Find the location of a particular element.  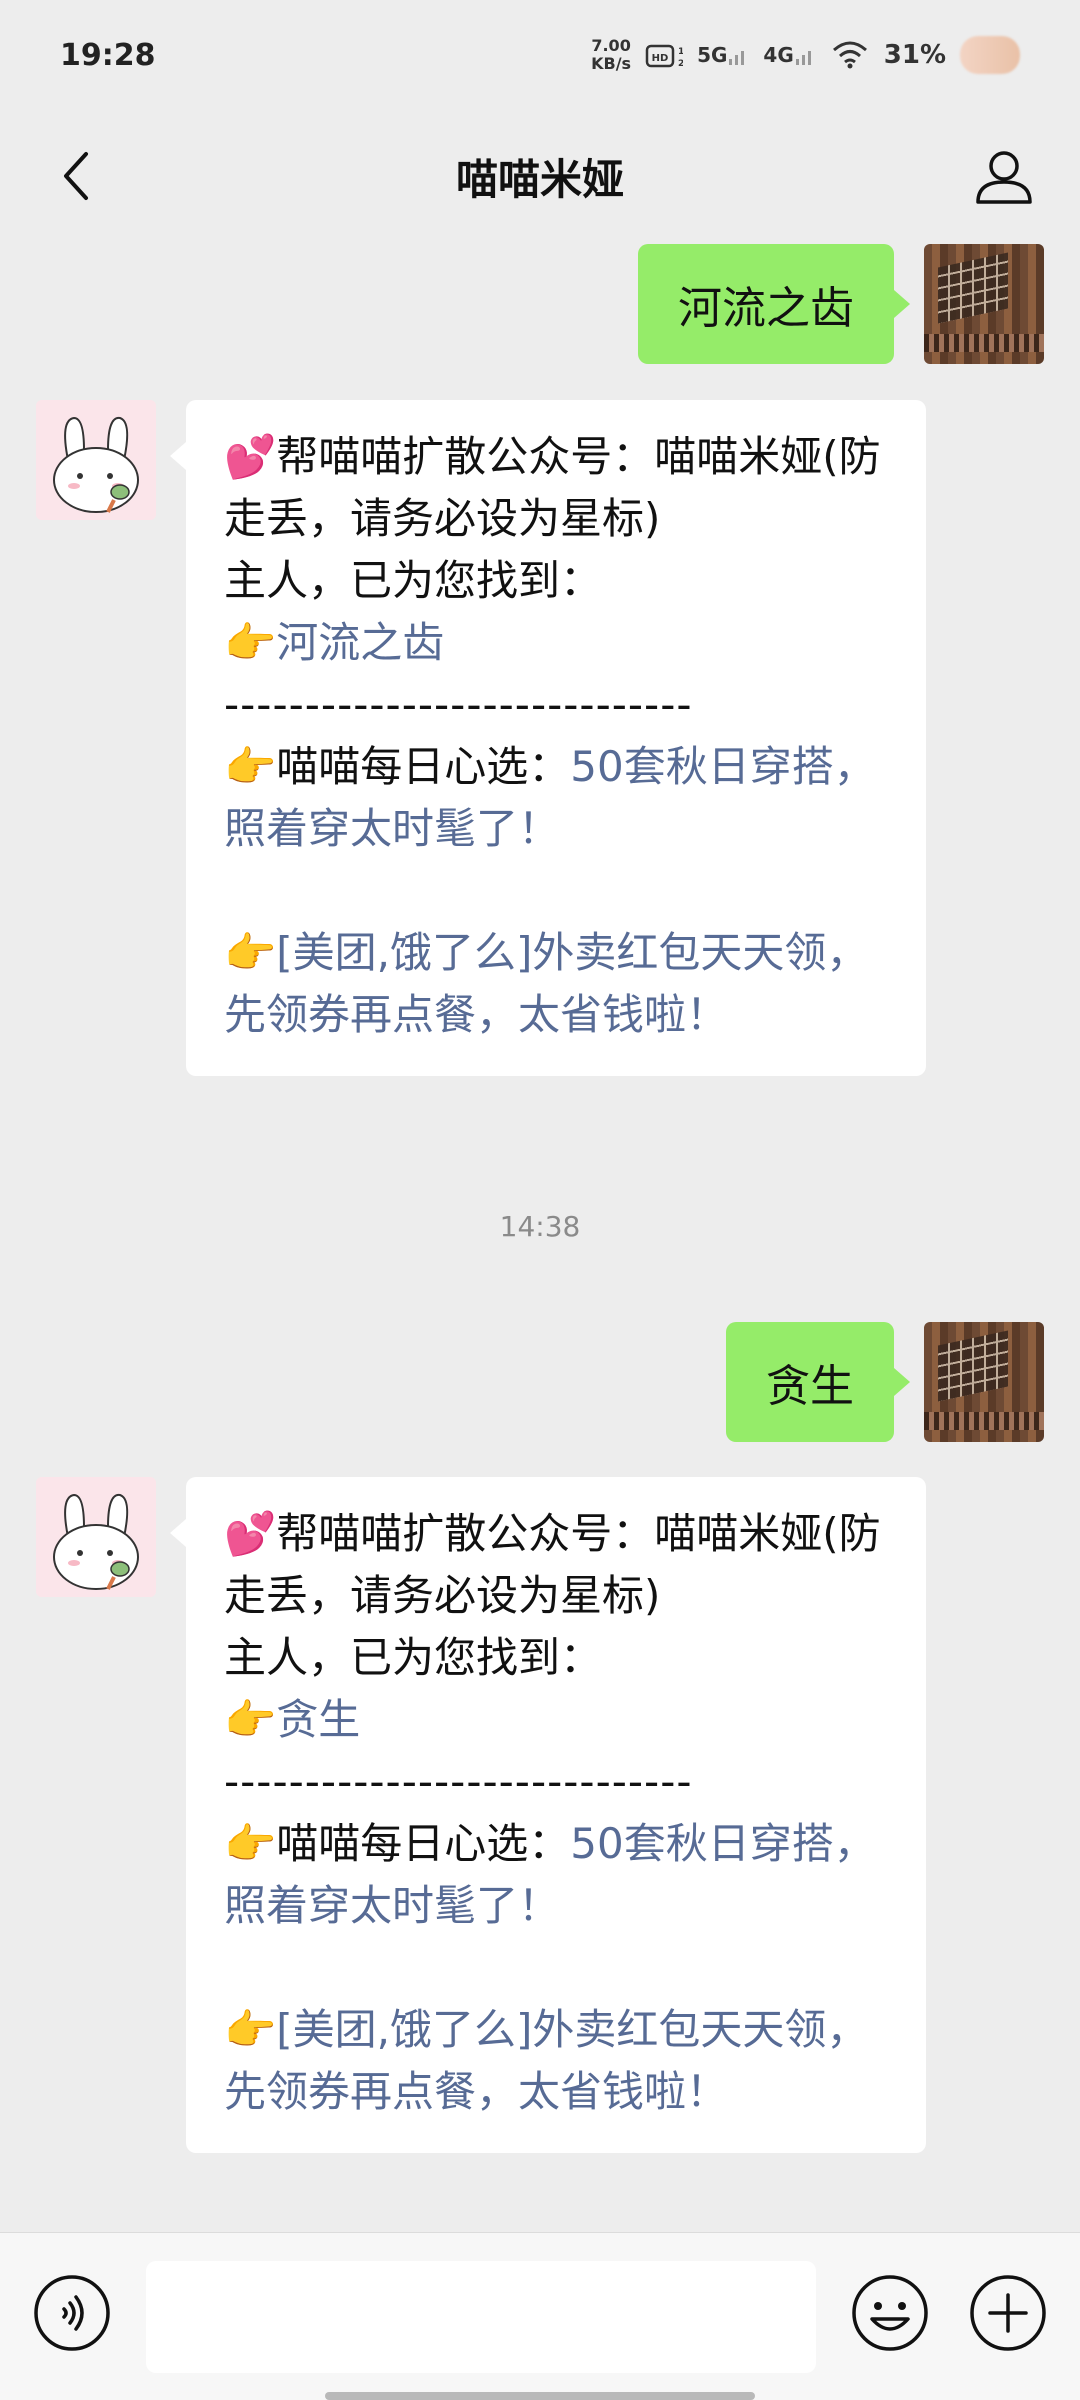

sent-text: 河流之齿 is located at coordinates (766, 308).